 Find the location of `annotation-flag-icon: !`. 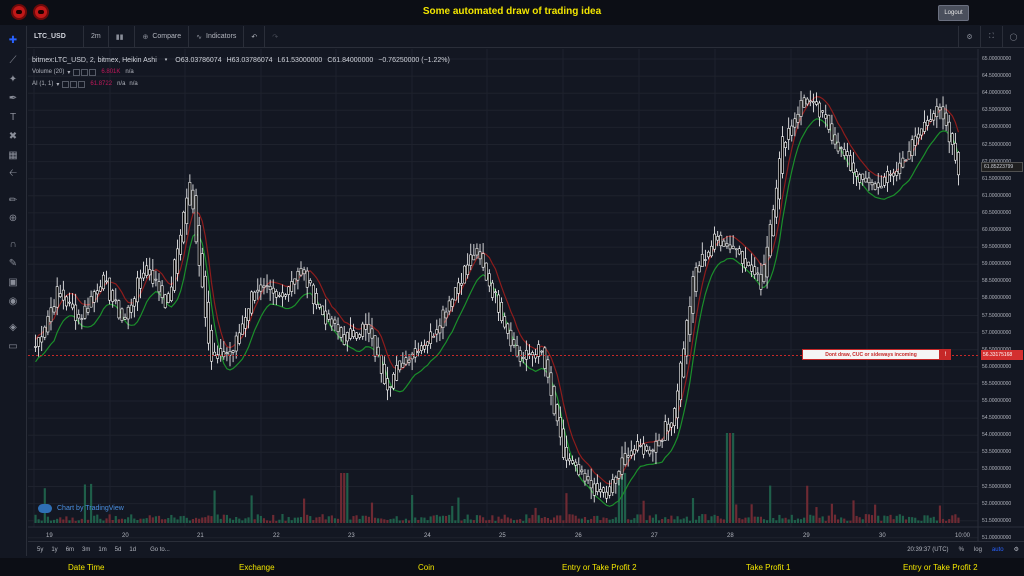

annotation-flag-icon: ! is located at coordinates (945, 354).